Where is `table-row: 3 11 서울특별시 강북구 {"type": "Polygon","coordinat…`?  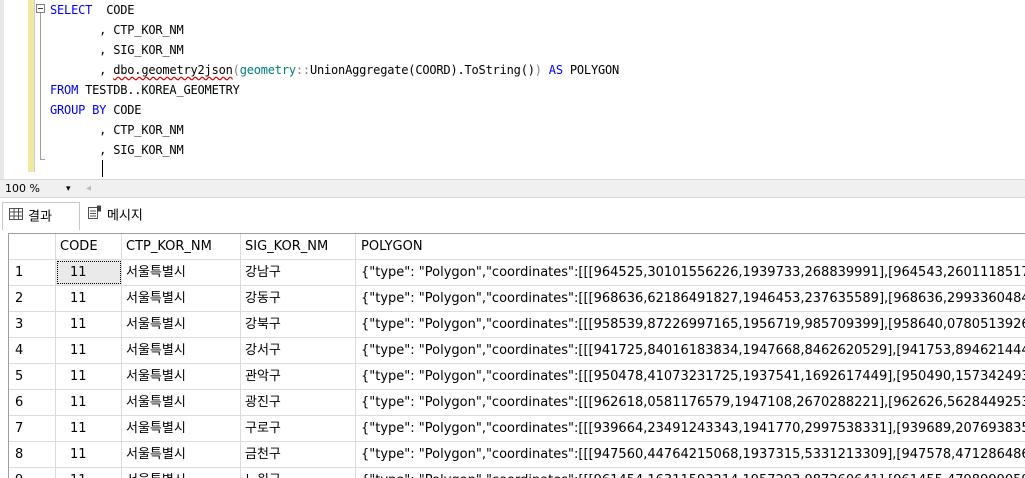 table-row: 3 11 서울특별시 강북구 {"type": "Polygon","coordinat… is located at coordinates (517, 325).